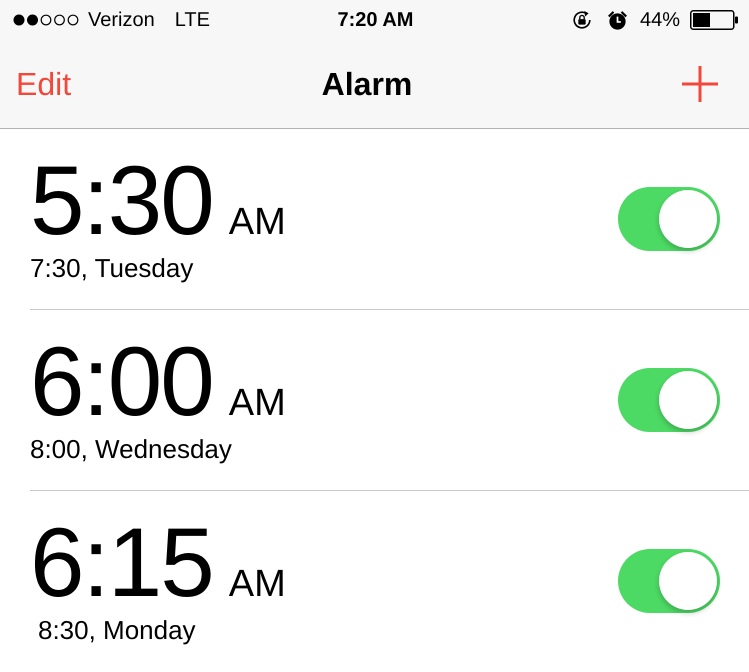 Image resolution: width=749 pixels, height=672 pixels. I want to click on carrier-name: Verizon, so click(121, 20).